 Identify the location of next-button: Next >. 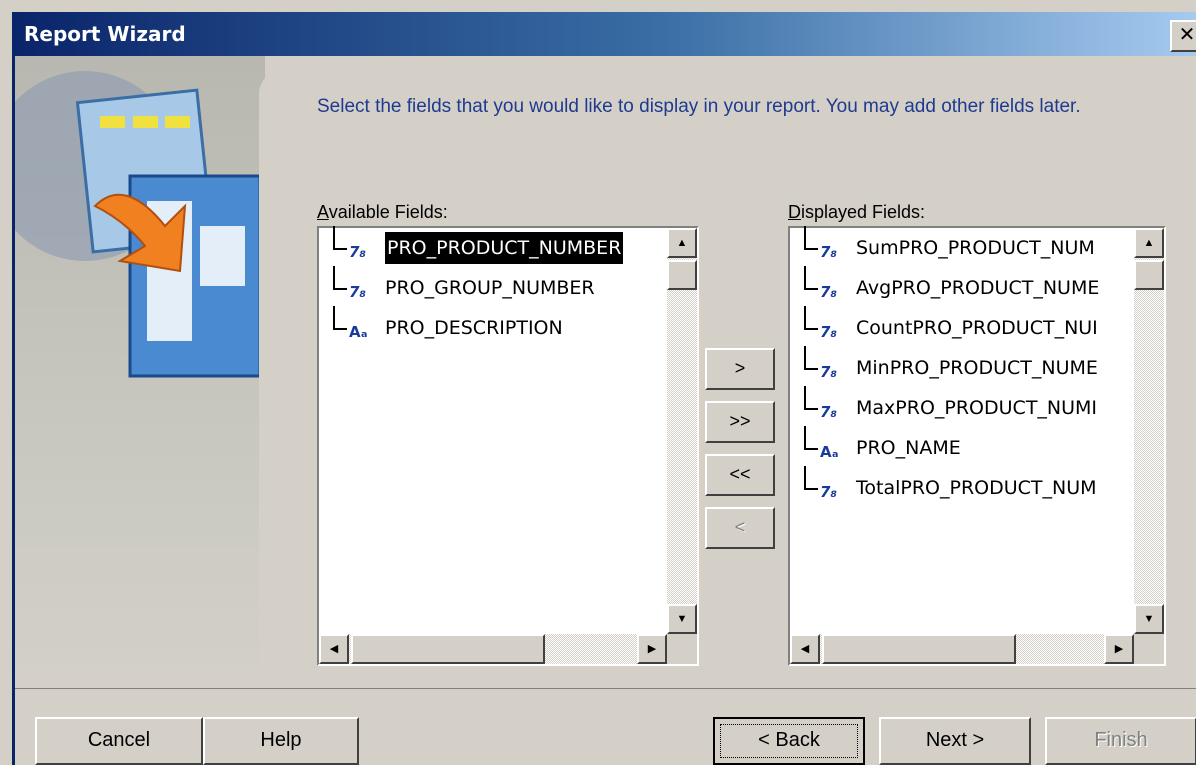
(955, 741).